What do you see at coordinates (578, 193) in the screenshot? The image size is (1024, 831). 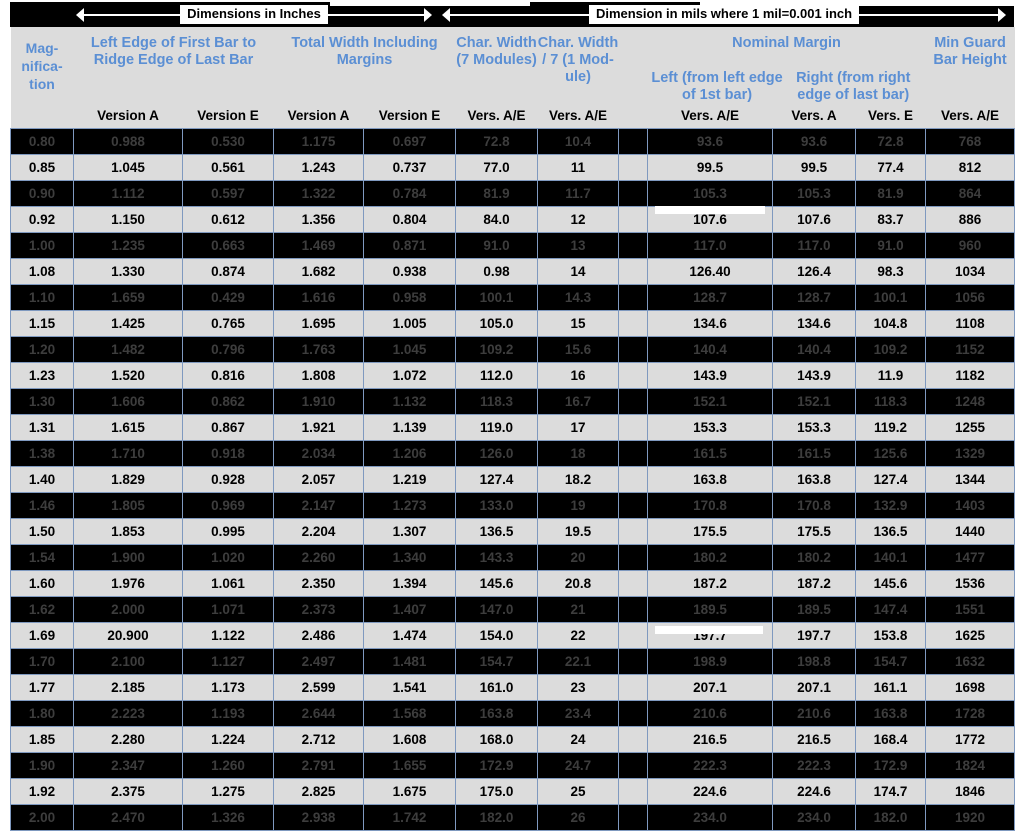 I see `cell-r2-c6: 11.7` at bounding box center [578, 193].